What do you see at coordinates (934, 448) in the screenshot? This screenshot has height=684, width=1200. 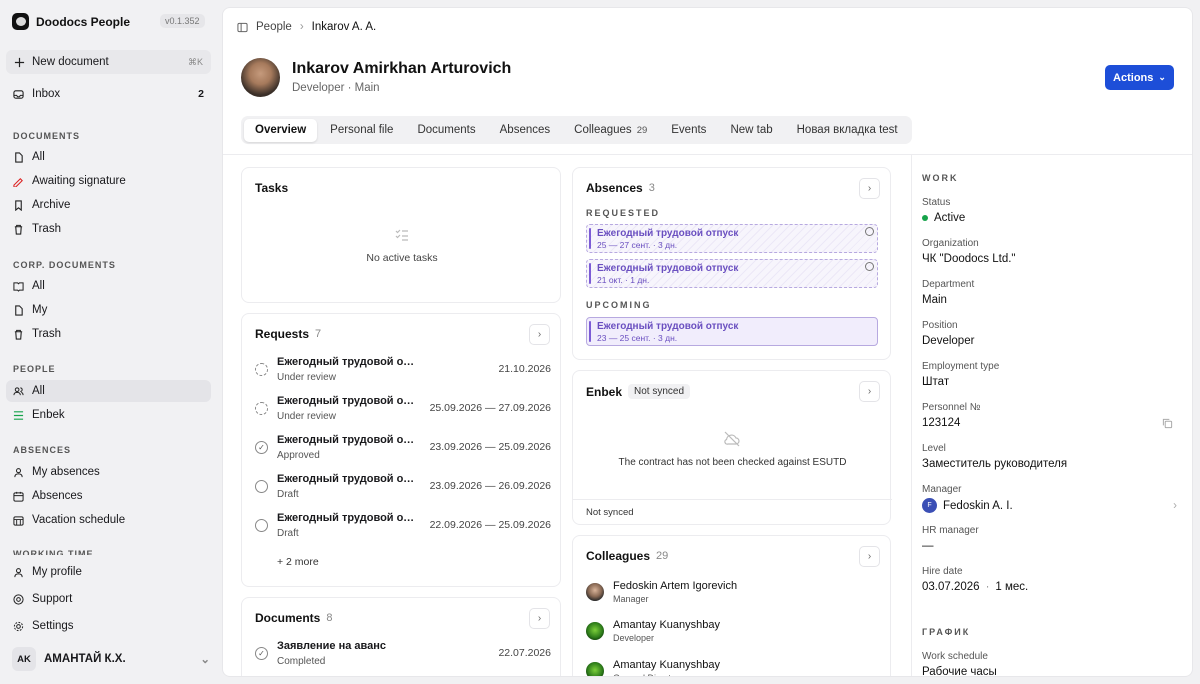 I see `level-label: Level` at bounding box center [934, 448].